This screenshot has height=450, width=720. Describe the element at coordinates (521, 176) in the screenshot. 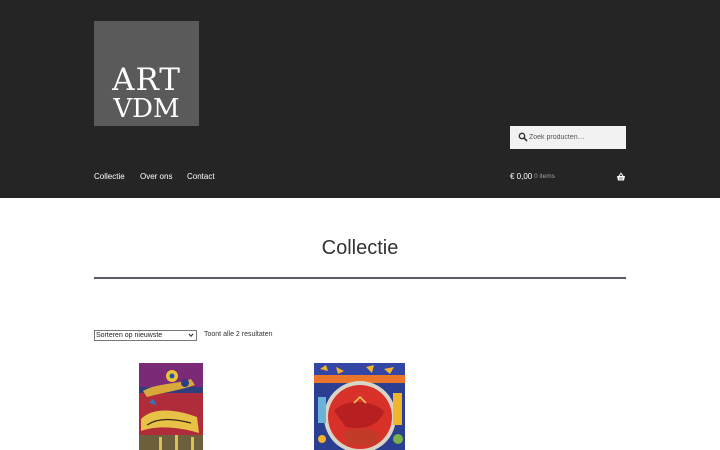

I see `cart-total: € 0,00` at that location.